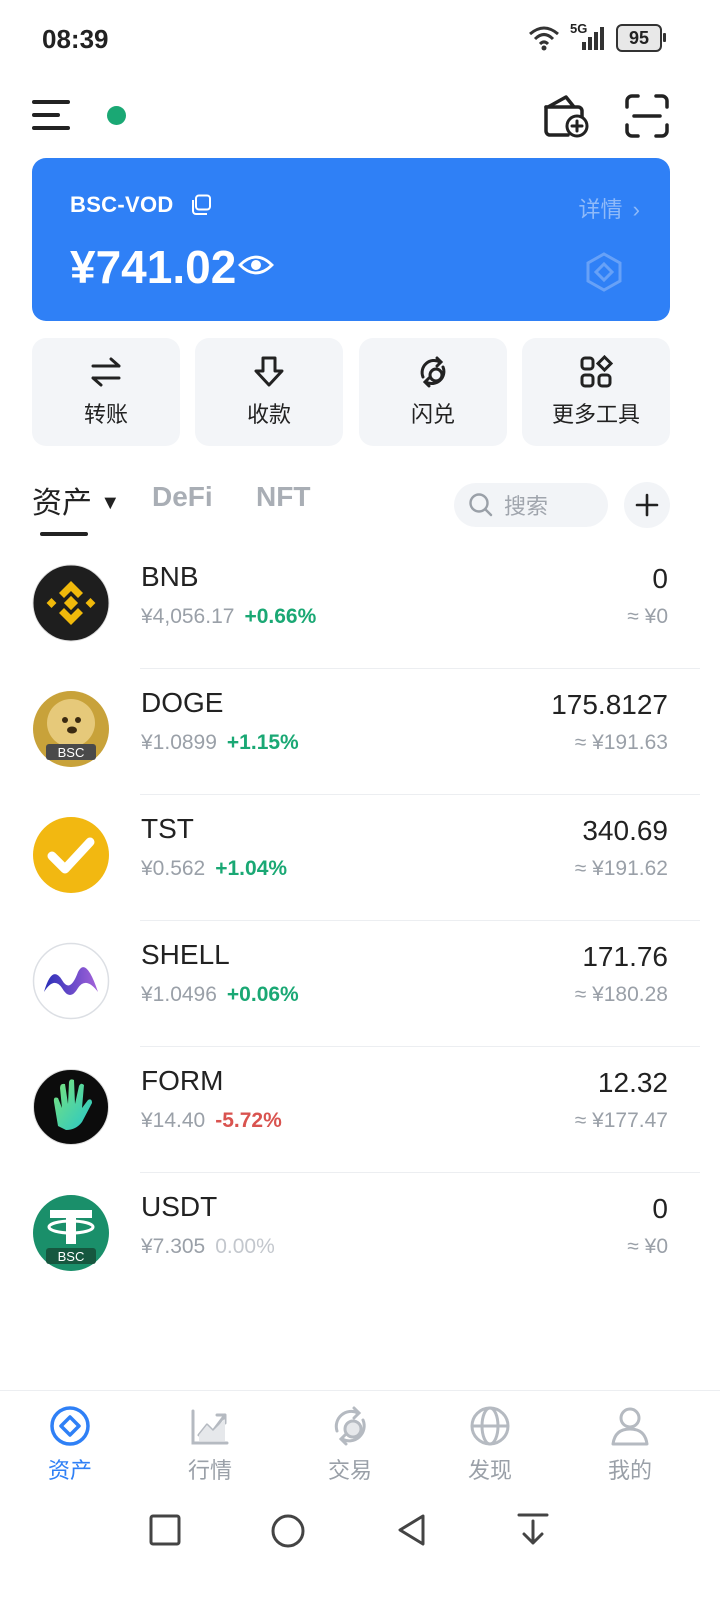 This screenshot has height=1610, width=720. I want to click on back-icon, so click(412, 1530).